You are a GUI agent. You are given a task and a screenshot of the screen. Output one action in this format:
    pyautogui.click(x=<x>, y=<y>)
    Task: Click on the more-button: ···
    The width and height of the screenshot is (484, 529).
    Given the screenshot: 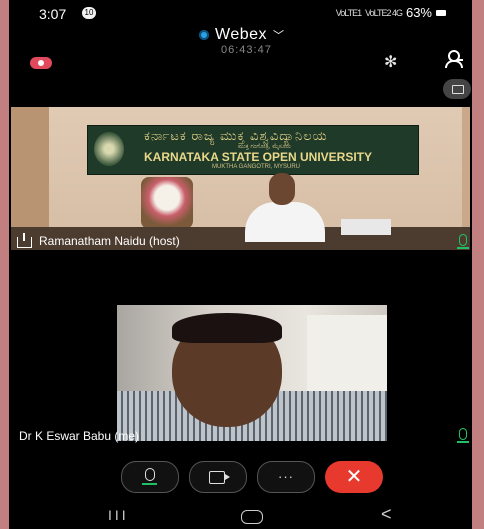 What is the action you would take?
    pyautogui.click(x=286, y=477)
    